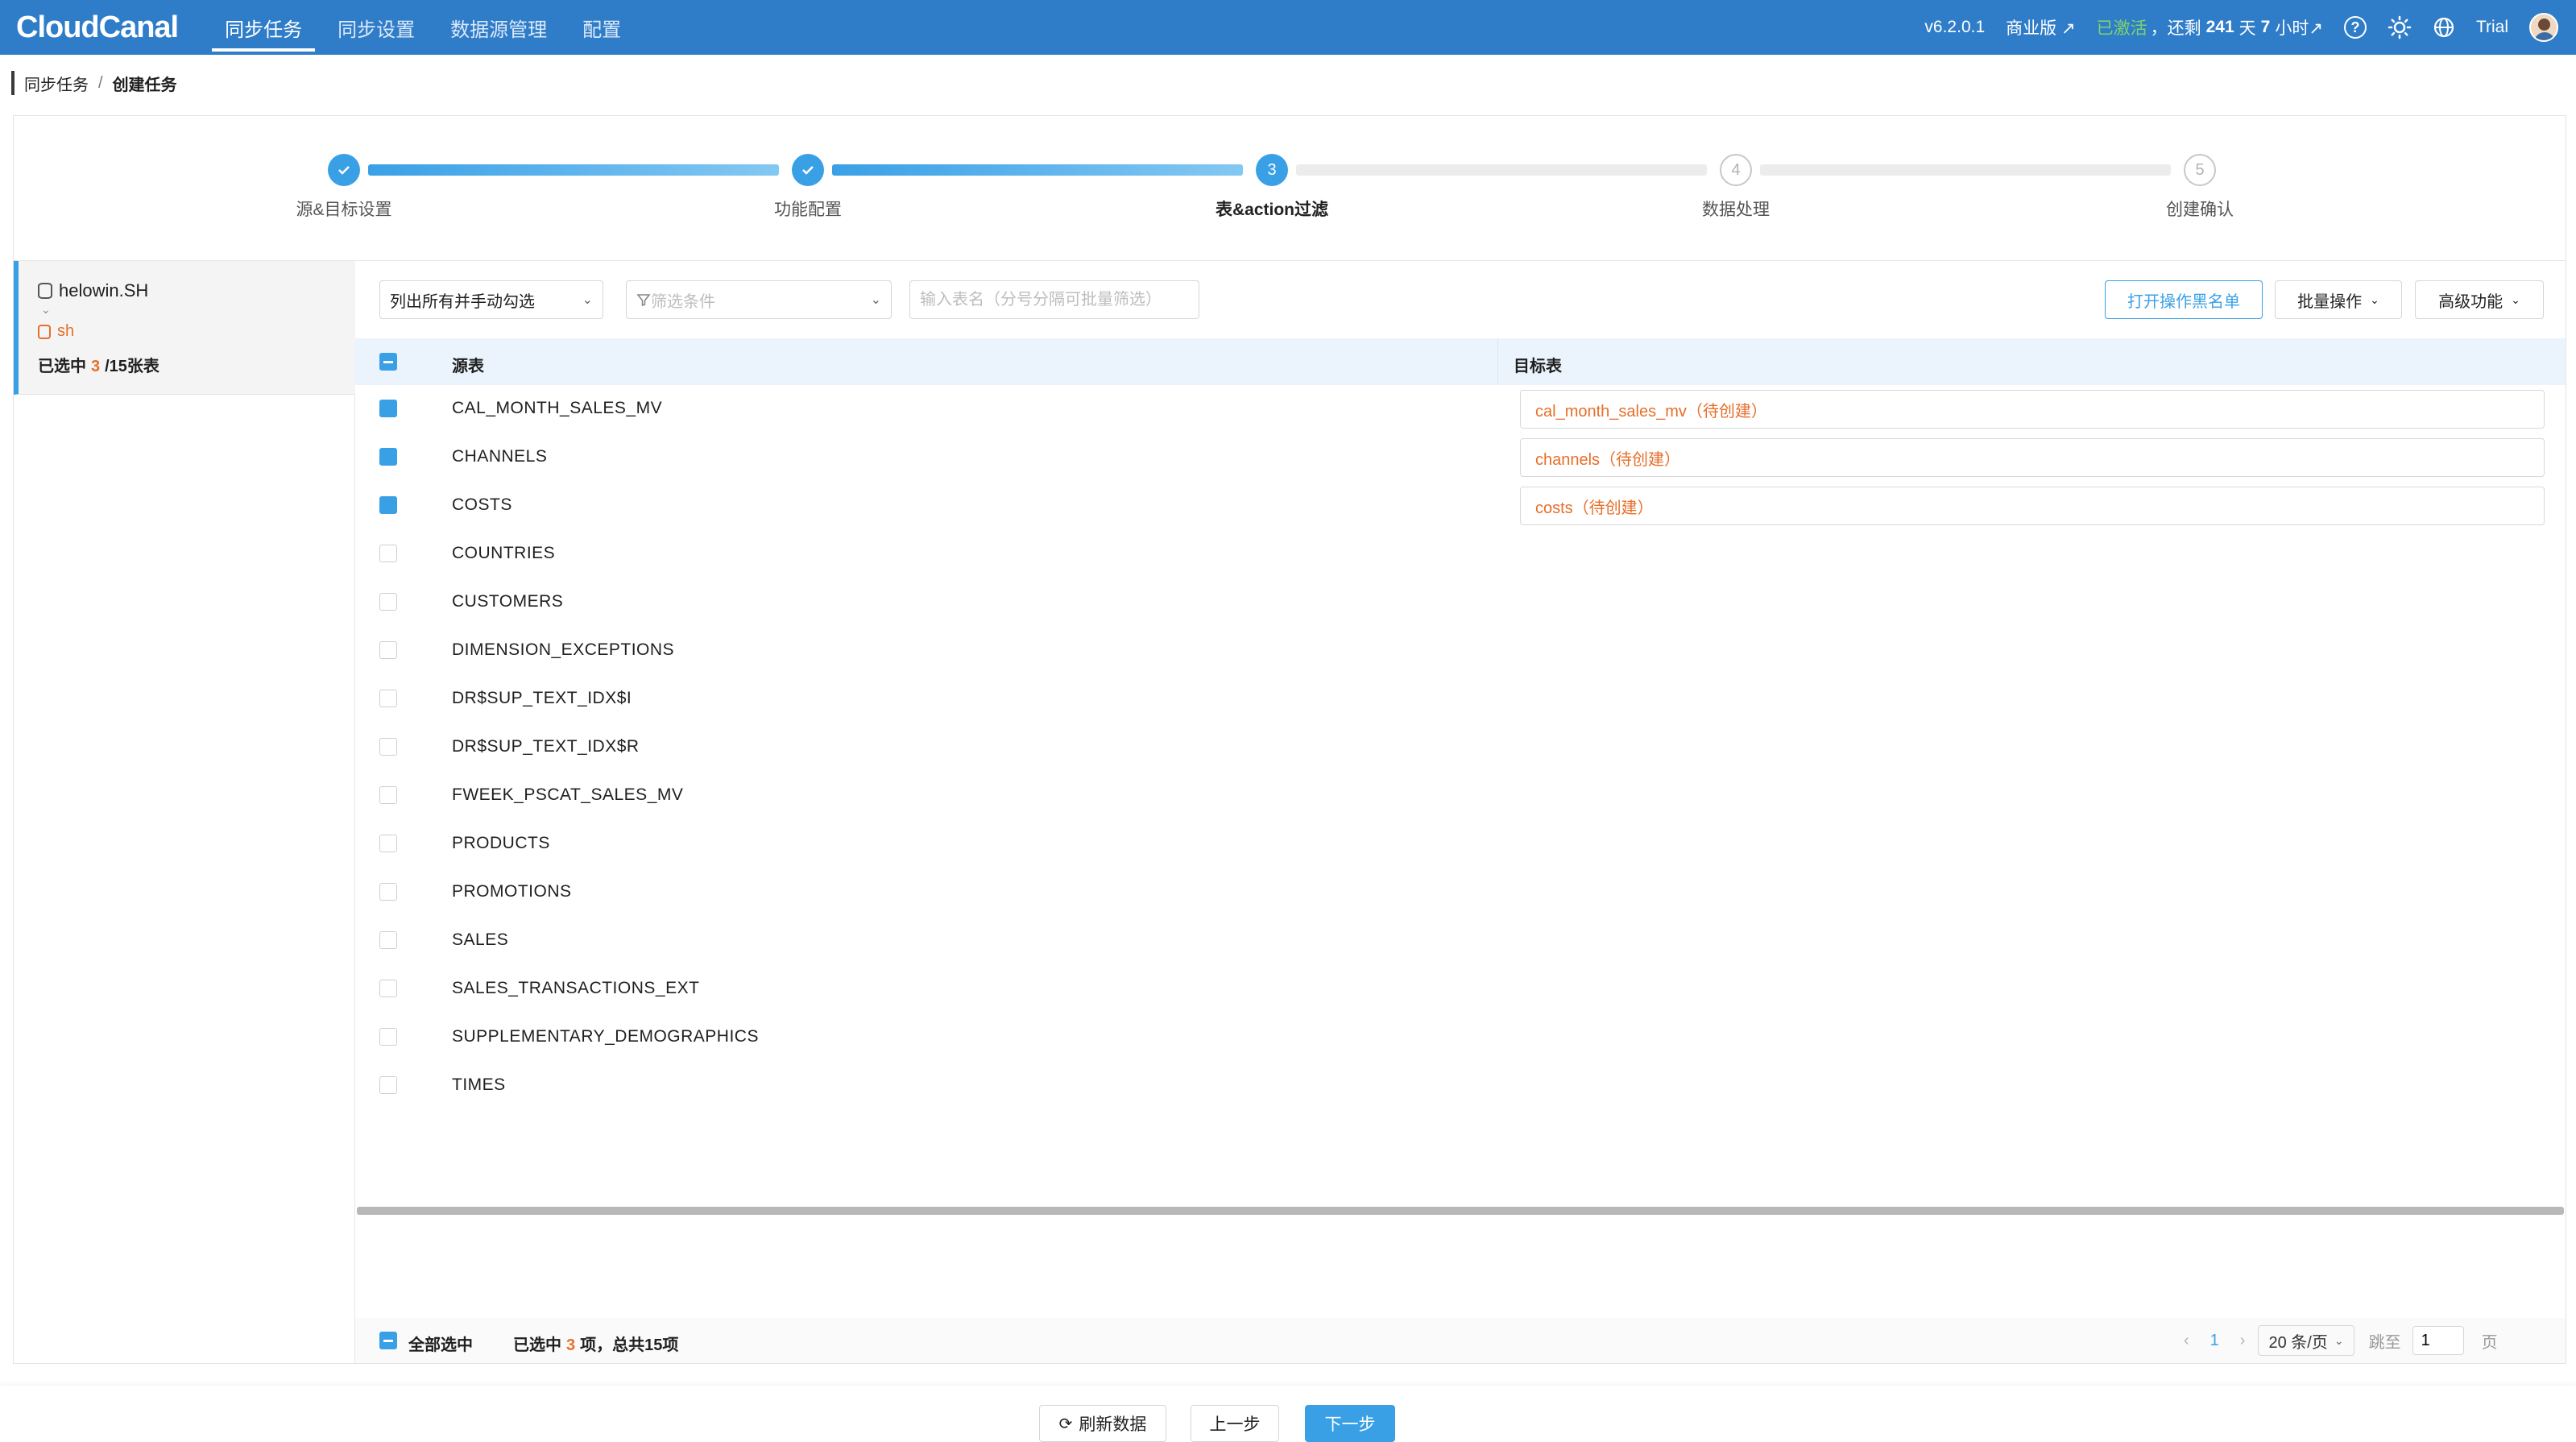 The image size is (2576, 1442). I want to click on table-row: SALES_TRANSACTIONS_EXT, so click(1460, 989).